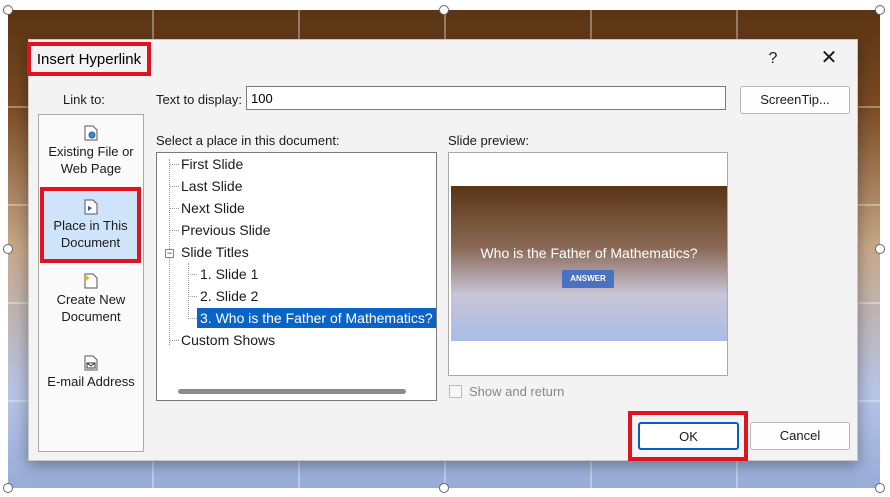  What do you see at coordinates (90, 234) in the screenshot?
I see `link-to-place-label: Place in This Document` at bounding box center [90, 234].